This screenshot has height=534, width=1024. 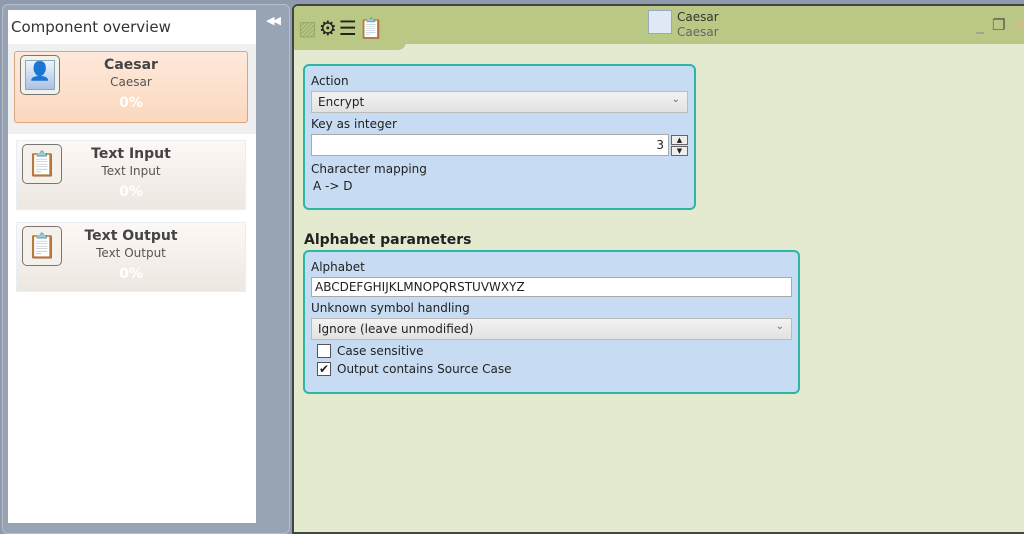 I want to click on unknown-symbol-select: Ignore (leave unmodified) ⌄, so click(x=551, y=329).